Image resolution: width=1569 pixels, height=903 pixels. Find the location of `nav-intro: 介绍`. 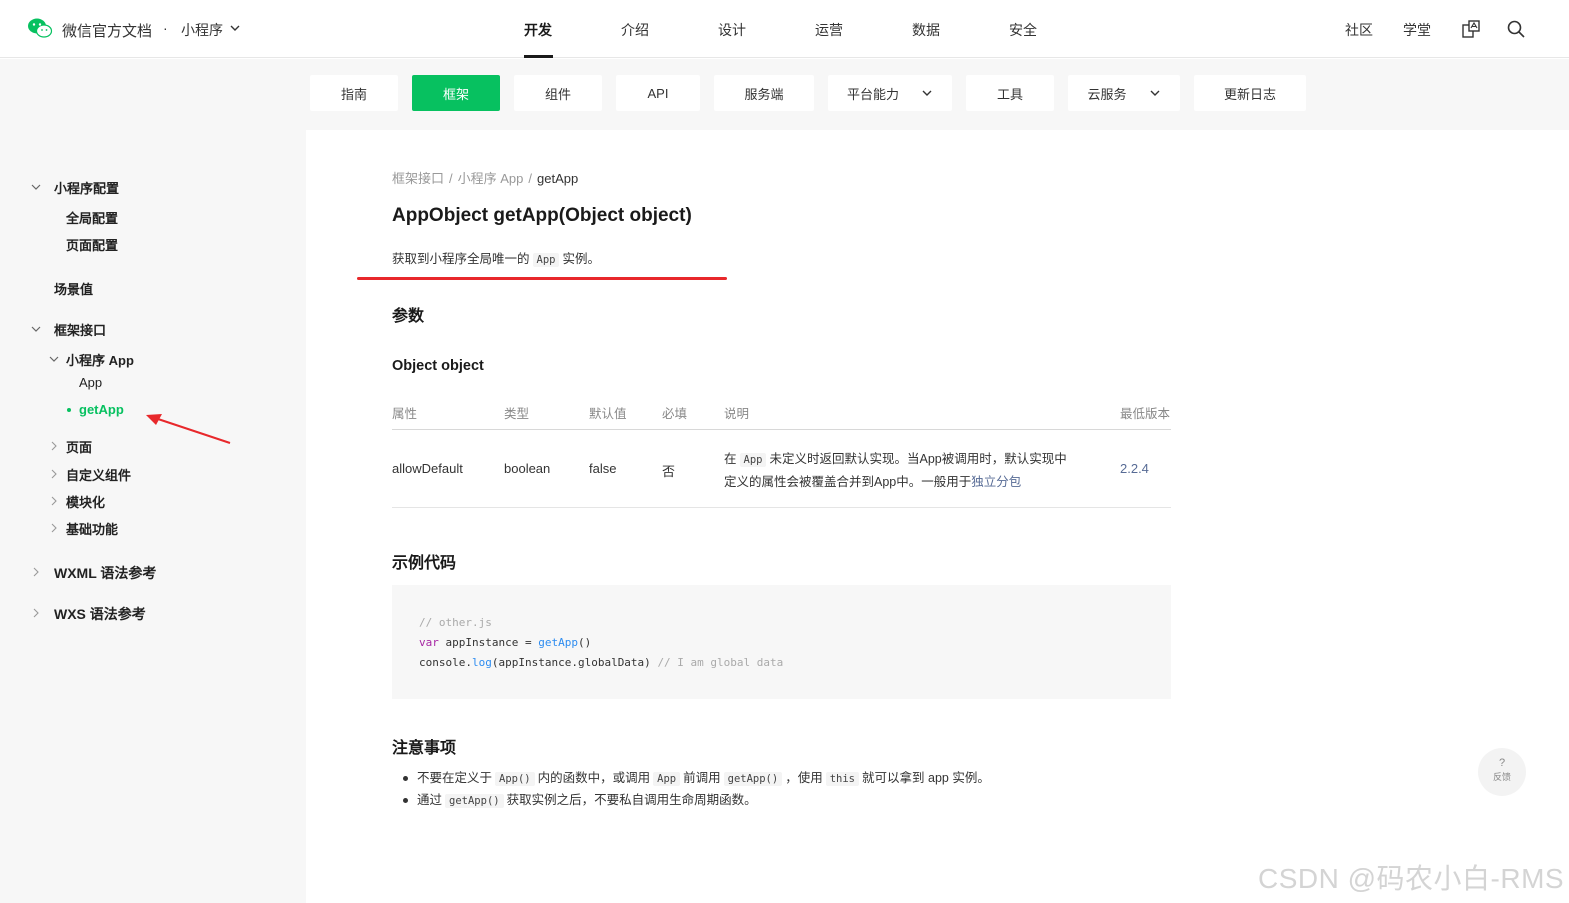

nav-intro: 介绍 is located at coordinates (635, 30).